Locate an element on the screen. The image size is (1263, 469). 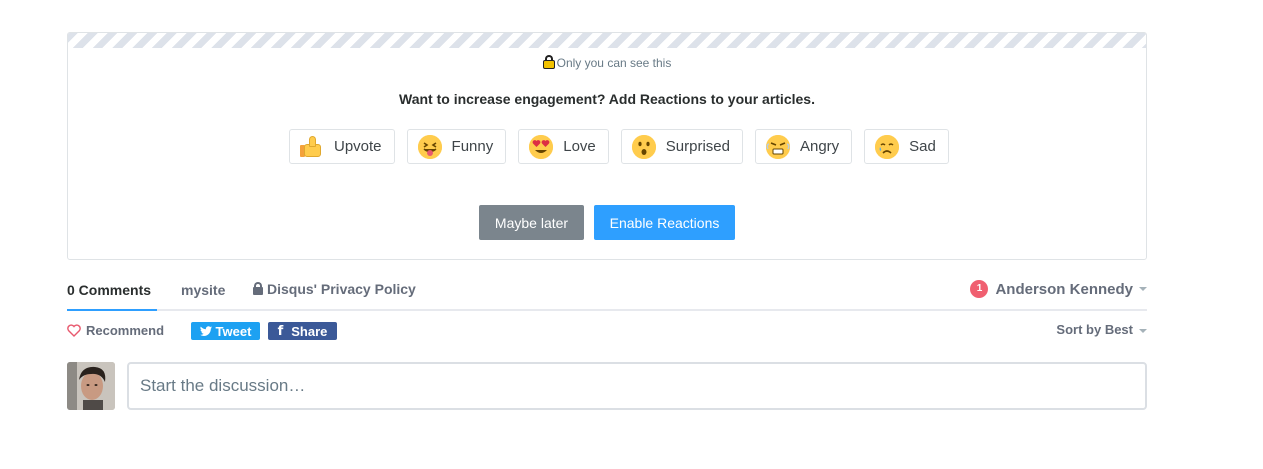
sort-dropdown: Sort by Best is located at coordinates (1101, 329).